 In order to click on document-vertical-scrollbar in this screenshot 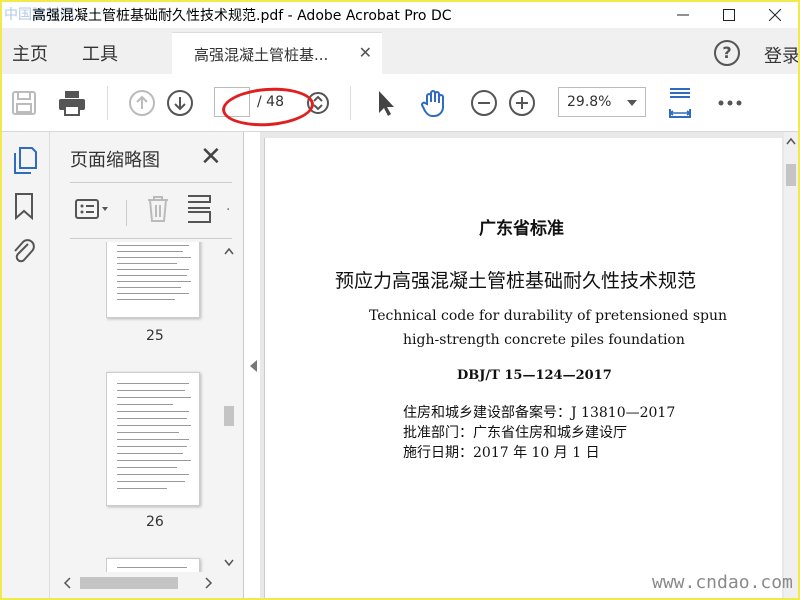, I will do `click(791, 365)`.